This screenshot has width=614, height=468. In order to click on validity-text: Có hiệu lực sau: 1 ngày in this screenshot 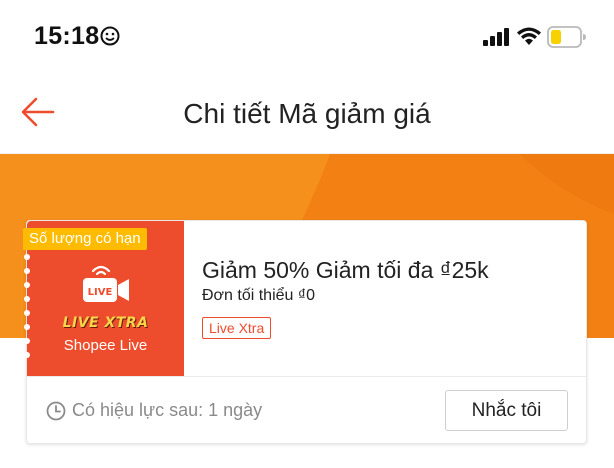, I will do `click(167, 410)`.